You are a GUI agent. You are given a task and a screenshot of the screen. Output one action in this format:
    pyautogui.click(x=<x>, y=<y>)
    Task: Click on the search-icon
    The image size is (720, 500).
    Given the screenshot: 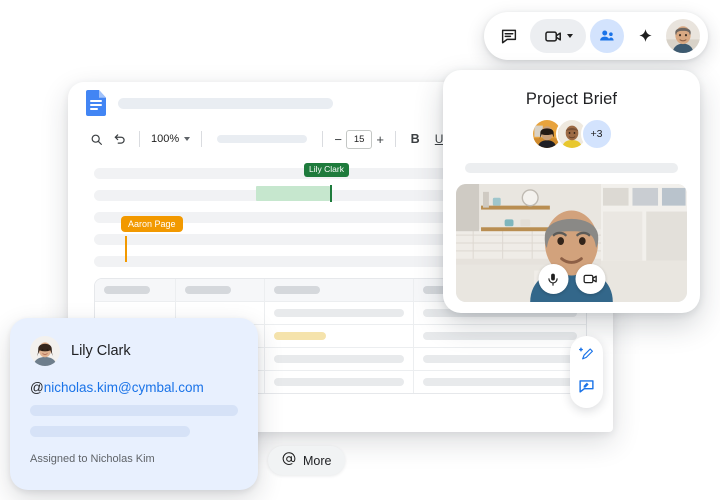 What is the action you would take?
    pyautogui.click(x=96, y=139)
    